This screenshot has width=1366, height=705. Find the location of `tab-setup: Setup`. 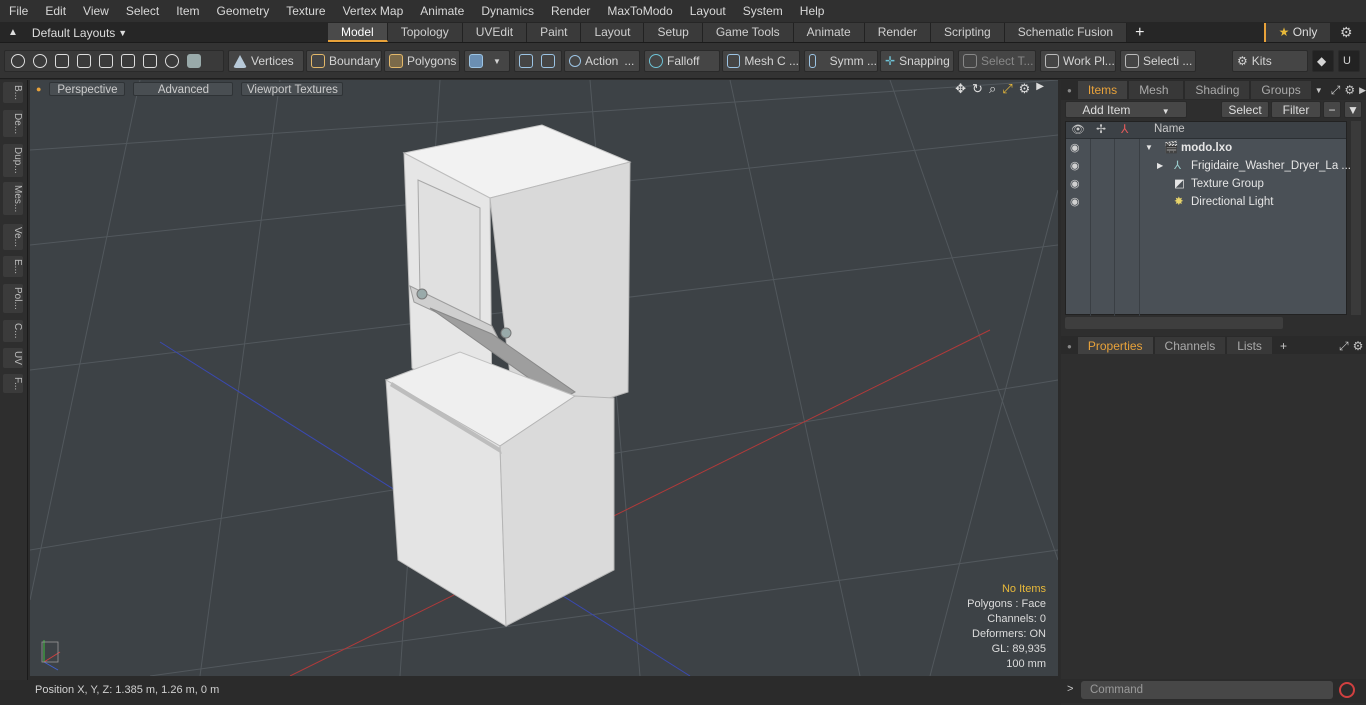

tab-setup: Setup is located at coordinates (673, 32).